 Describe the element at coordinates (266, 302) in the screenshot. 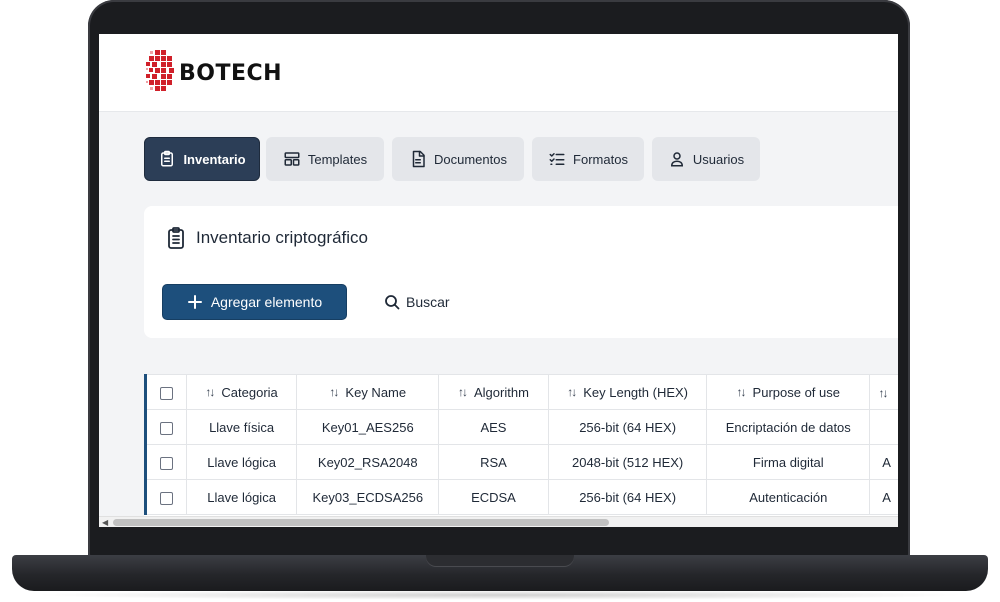

I see `add-element-label: Agregar elemento` at that location.